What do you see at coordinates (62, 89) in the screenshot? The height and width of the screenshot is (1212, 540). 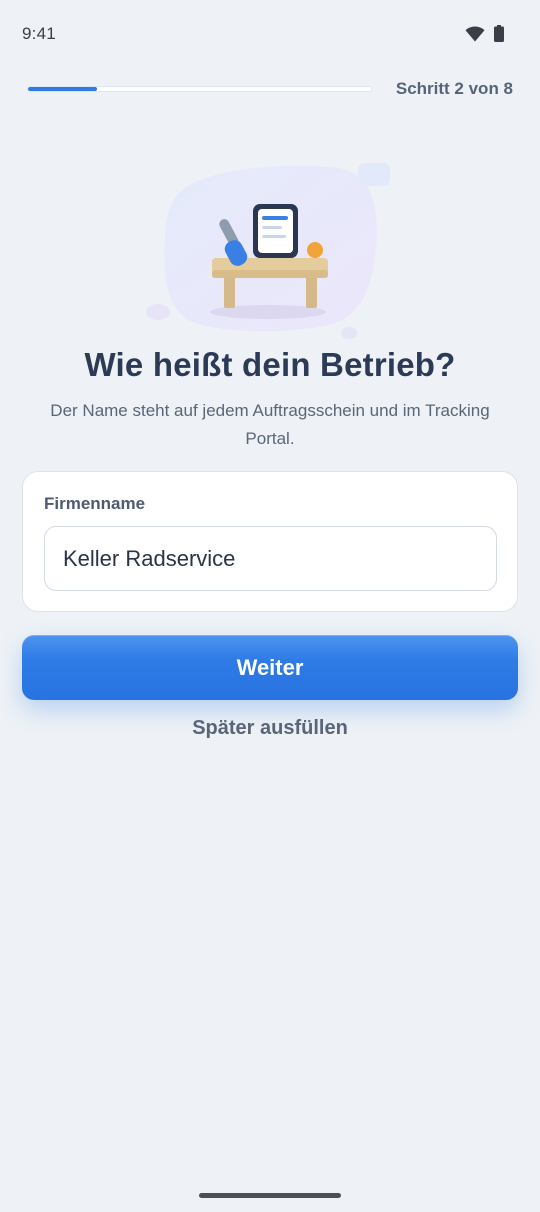 I see `progress-fill` at bounding box center [62, 89].